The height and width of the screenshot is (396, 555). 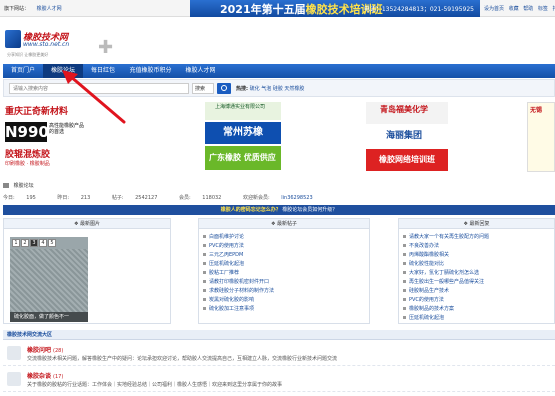 What do you see at coordinates (200, 198) in the screenshot?
I see `stat-members: 会员: 118032` at bounding box center [200, 198].